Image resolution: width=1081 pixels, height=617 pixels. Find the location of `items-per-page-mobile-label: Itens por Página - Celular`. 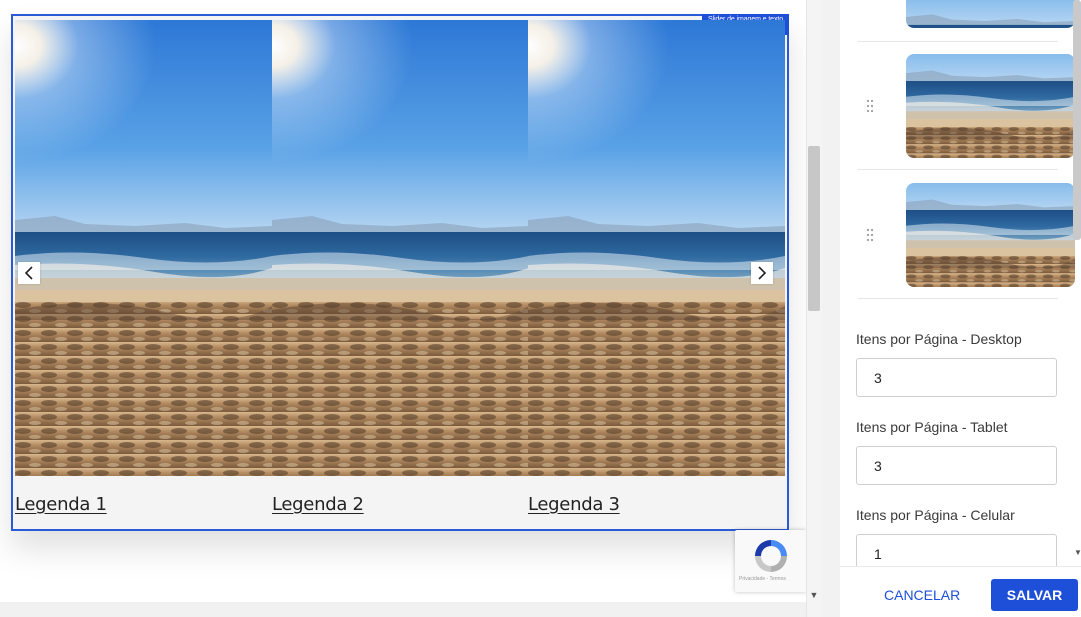

items-per-page-mobile-label: Itens por Página - Celular is located at coordinates (935, 515).